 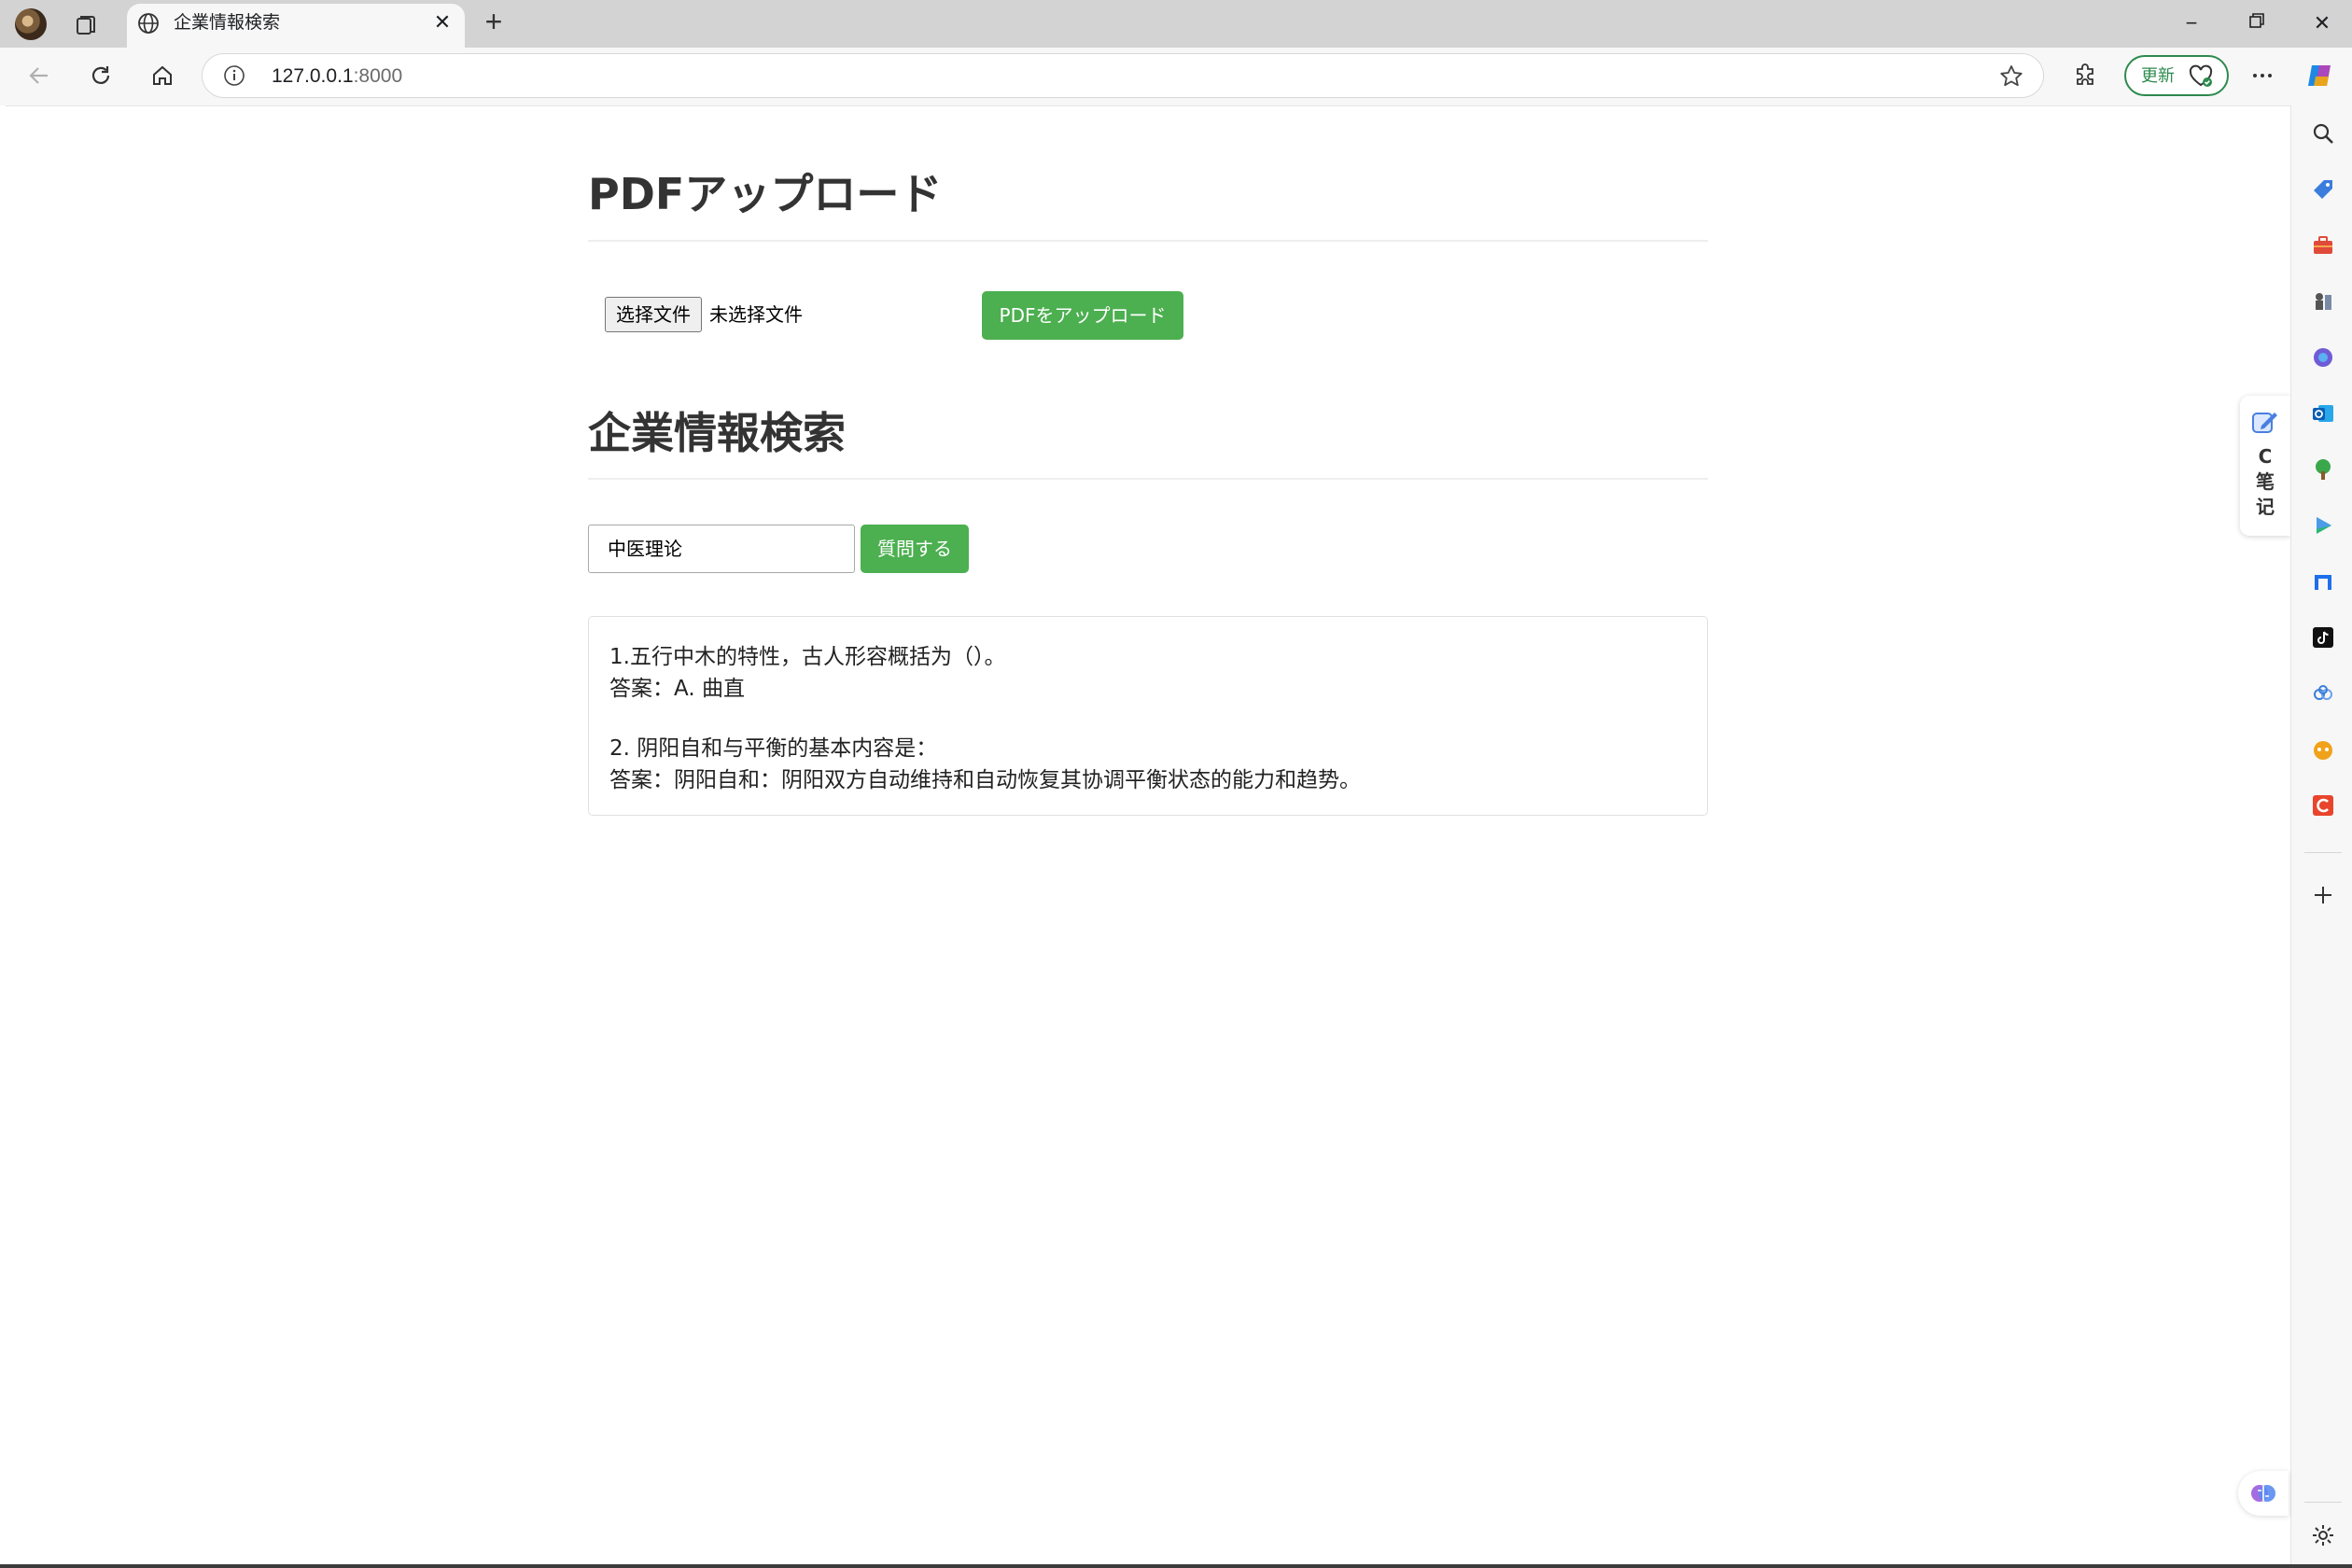 What do you see at coordinates (677, 689) in the screenshot?
I see `result-answer: 答案：A. 曲直` at bounding box center [677, 689].